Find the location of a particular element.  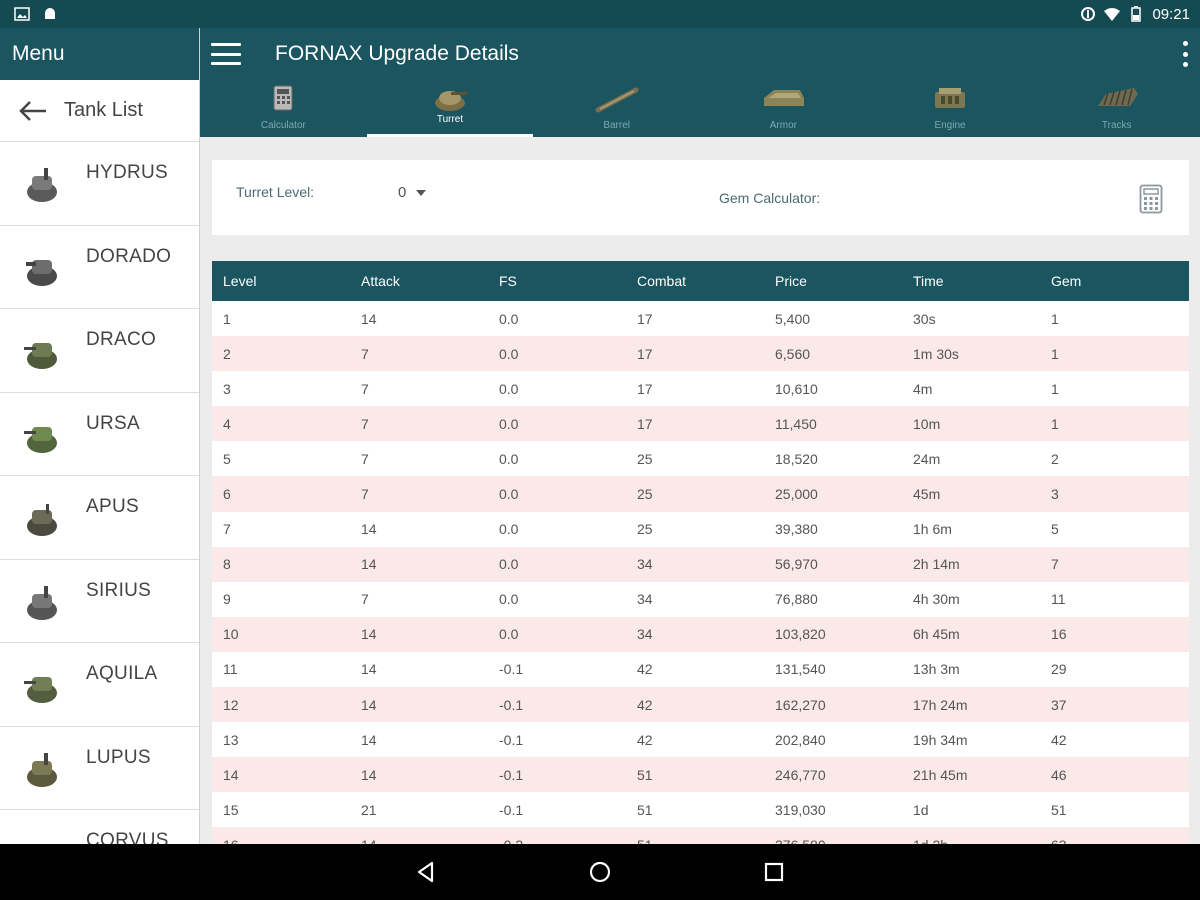

table-cell: 4h 30m is located at coordinates (936, 599).